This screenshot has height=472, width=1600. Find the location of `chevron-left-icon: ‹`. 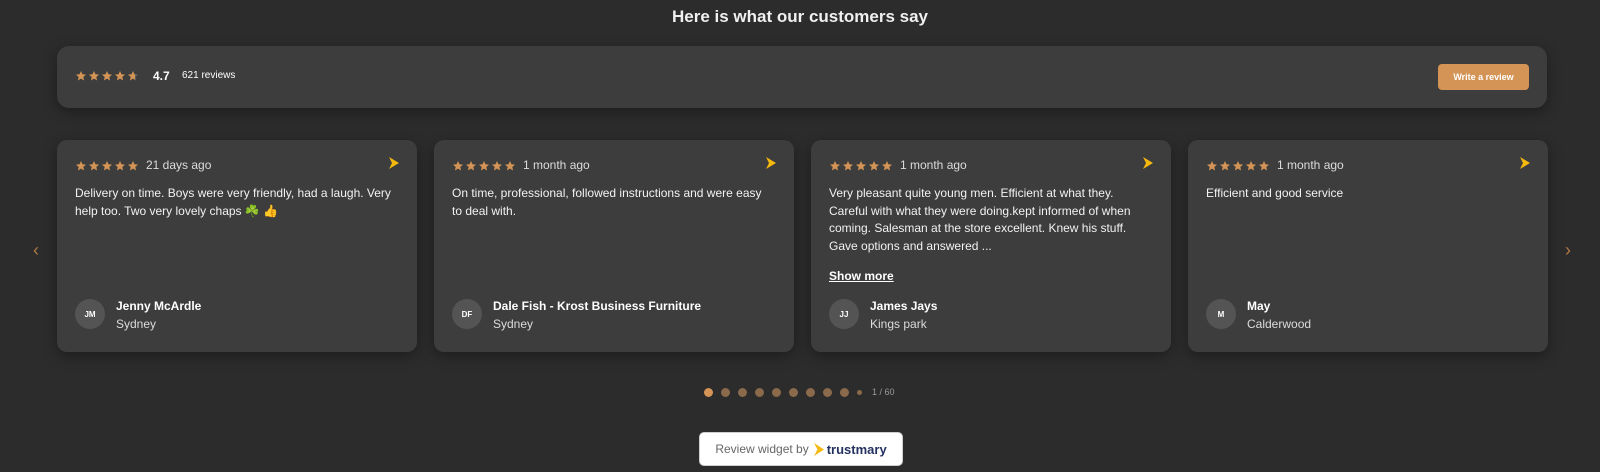

chevron-left-icon: ‹ is located at coordinates (36, 249).